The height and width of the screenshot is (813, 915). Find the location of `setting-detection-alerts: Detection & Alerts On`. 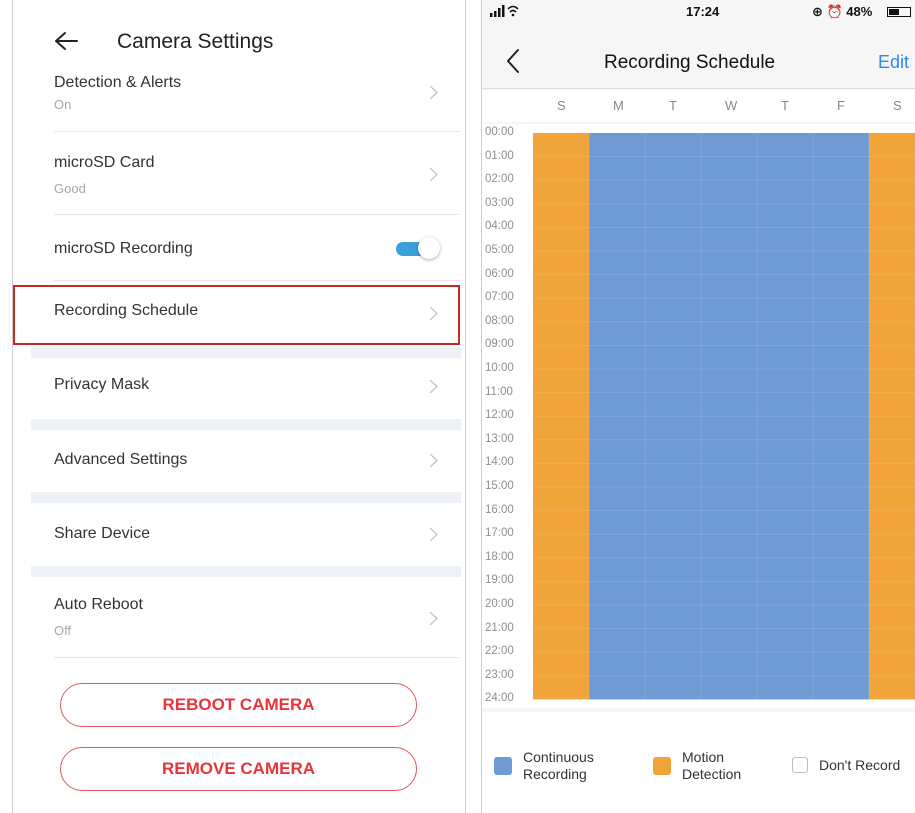

setting-detection-alerts: Detection & Alerts On is located at coordinates (246, 100).